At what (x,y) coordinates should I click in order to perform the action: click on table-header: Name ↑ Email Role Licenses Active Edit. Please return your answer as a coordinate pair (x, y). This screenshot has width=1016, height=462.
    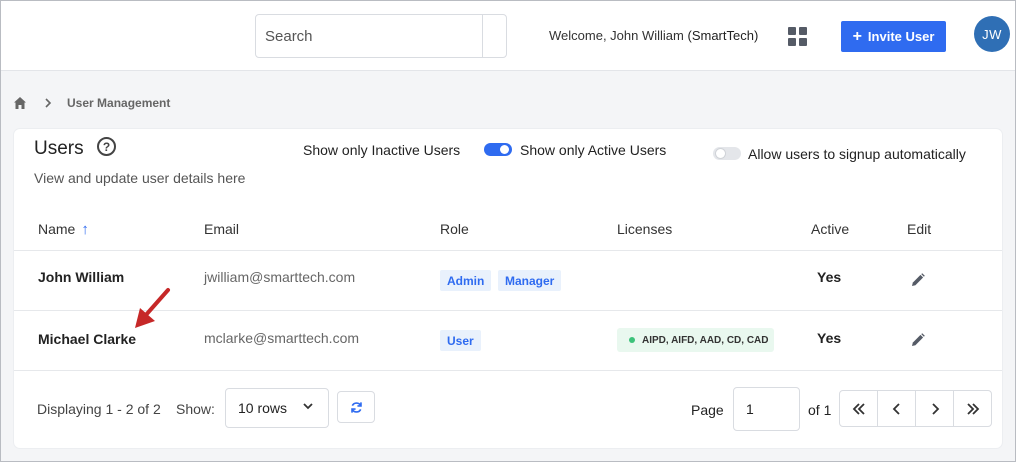
    Looking at the image, I should click on (508, 230).